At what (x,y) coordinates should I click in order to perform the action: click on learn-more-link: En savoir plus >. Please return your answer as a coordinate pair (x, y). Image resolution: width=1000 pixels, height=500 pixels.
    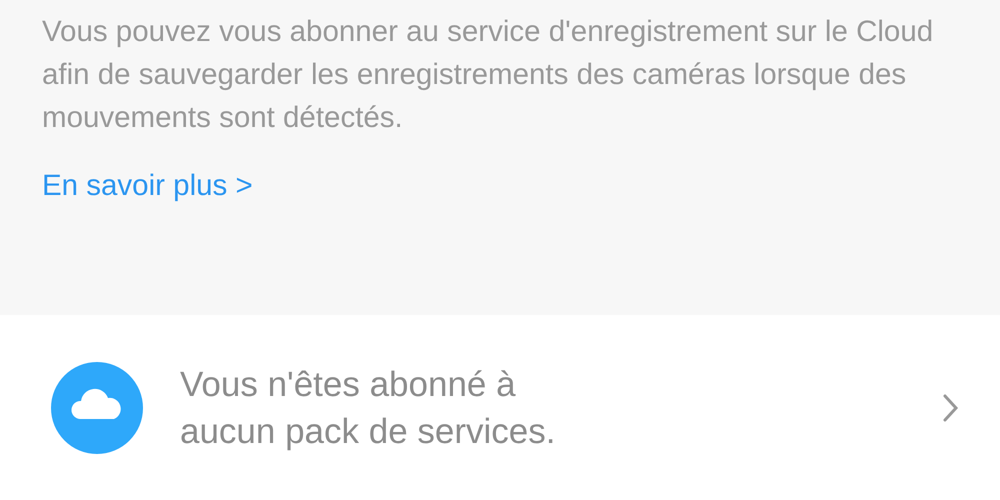
    Looking at the image, I should click on (147, 186).